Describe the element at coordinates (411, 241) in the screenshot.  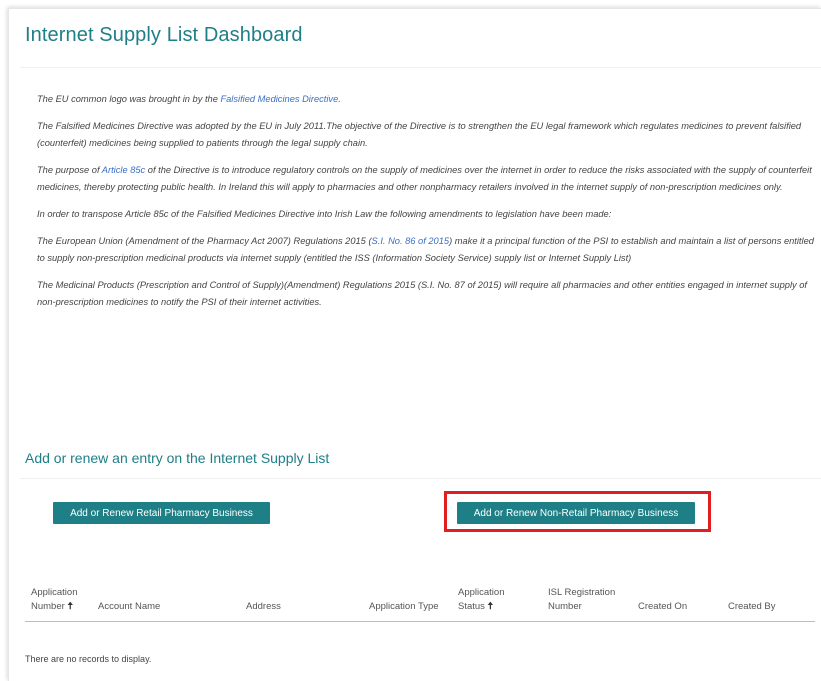
I see `si-86-2015-link: S.I. No. 86 of 2015` at that location.